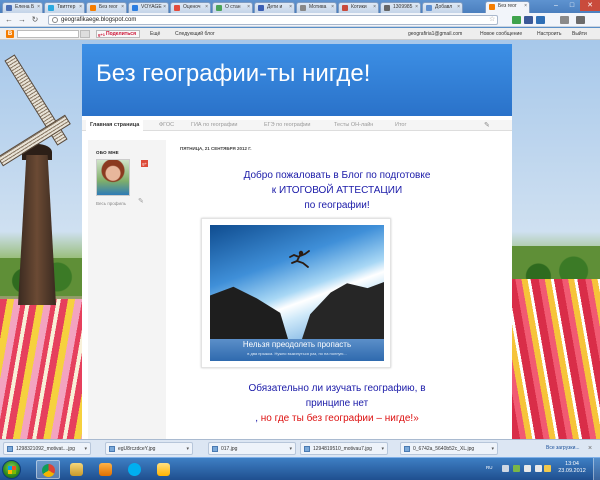 This screenshot has width=600, height=480. Describe the element at coordinates (549, 34) in the screenshot. I see `design-link: Настроить` at that location.